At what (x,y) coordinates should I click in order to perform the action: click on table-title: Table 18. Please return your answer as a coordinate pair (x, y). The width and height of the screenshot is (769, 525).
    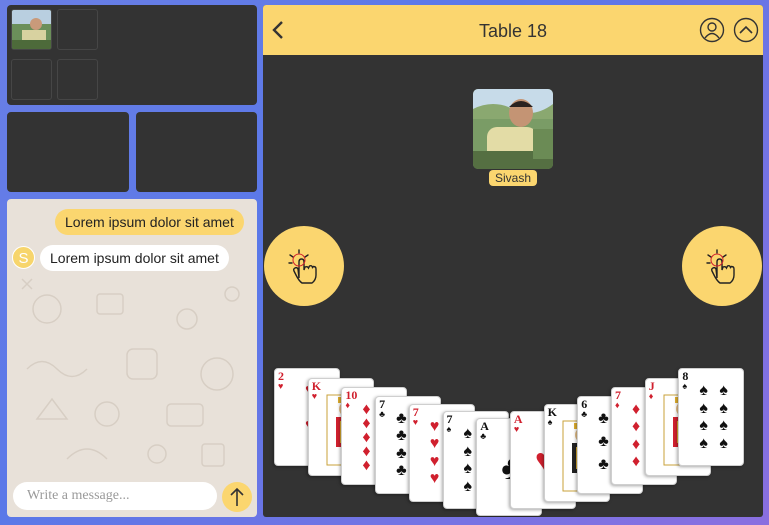
    Looking at the image, I should click on (513, 31).